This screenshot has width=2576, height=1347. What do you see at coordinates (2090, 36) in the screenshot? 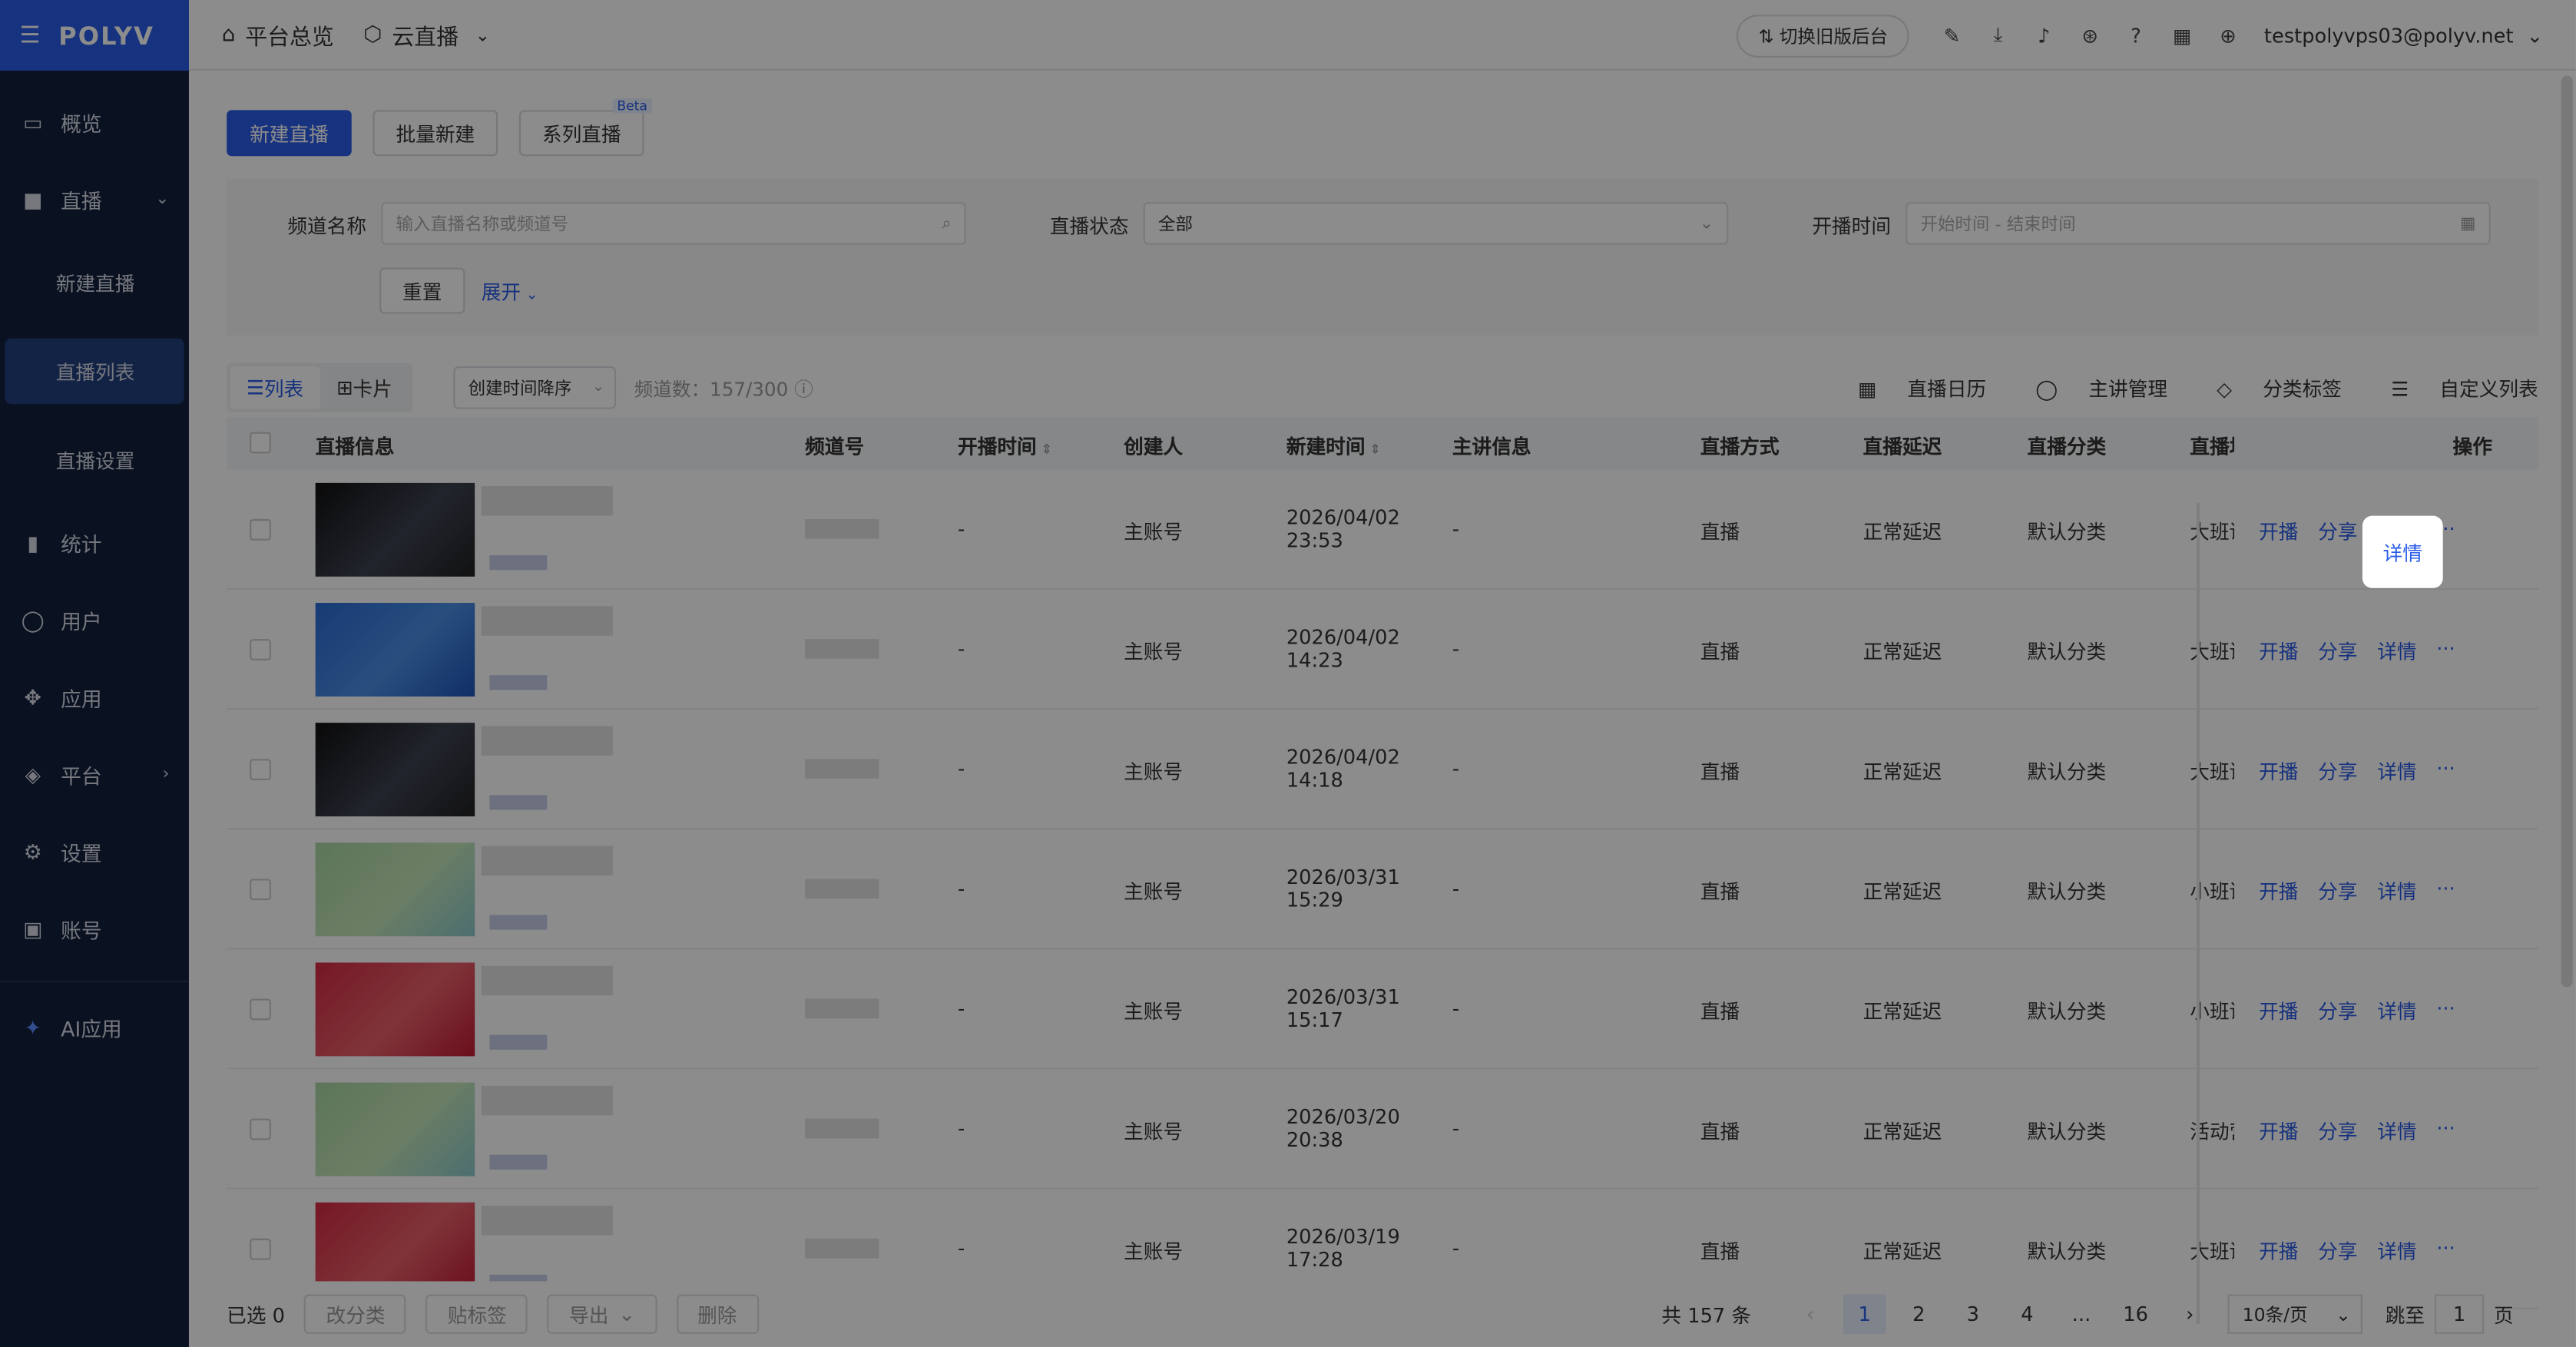
I see `coin-icon: ⊛` at bounding box center [2090, 36].